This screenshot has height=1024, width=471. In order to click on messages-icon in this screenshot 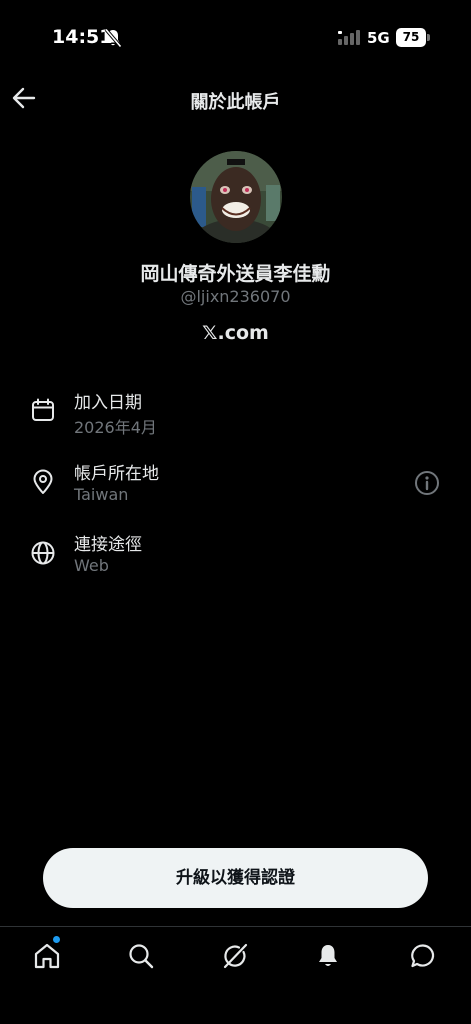, I will do `click(423, 956)`.